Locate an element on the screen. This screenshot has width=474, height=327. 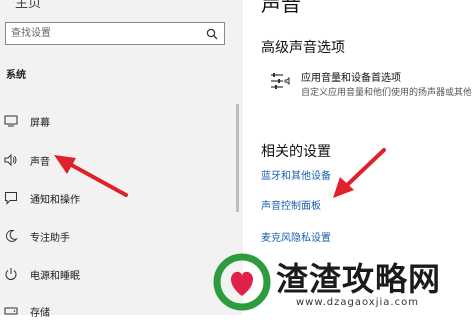
search-box is located at coordinates (115, 33).